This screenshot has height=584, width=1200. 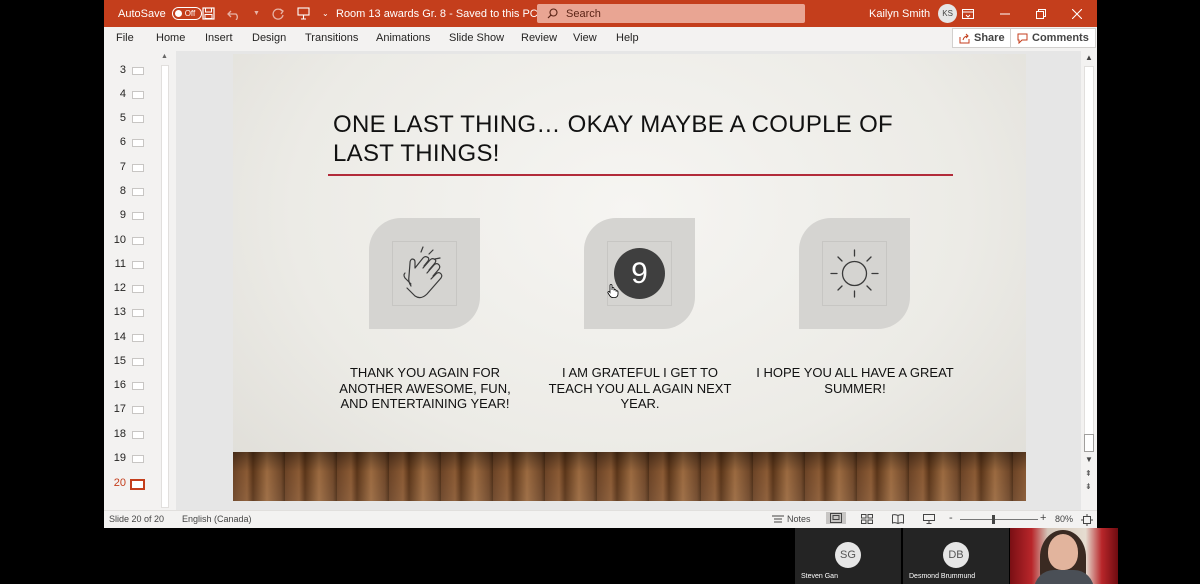 I want to click on search-box: Search, so click(x=671, y=13).